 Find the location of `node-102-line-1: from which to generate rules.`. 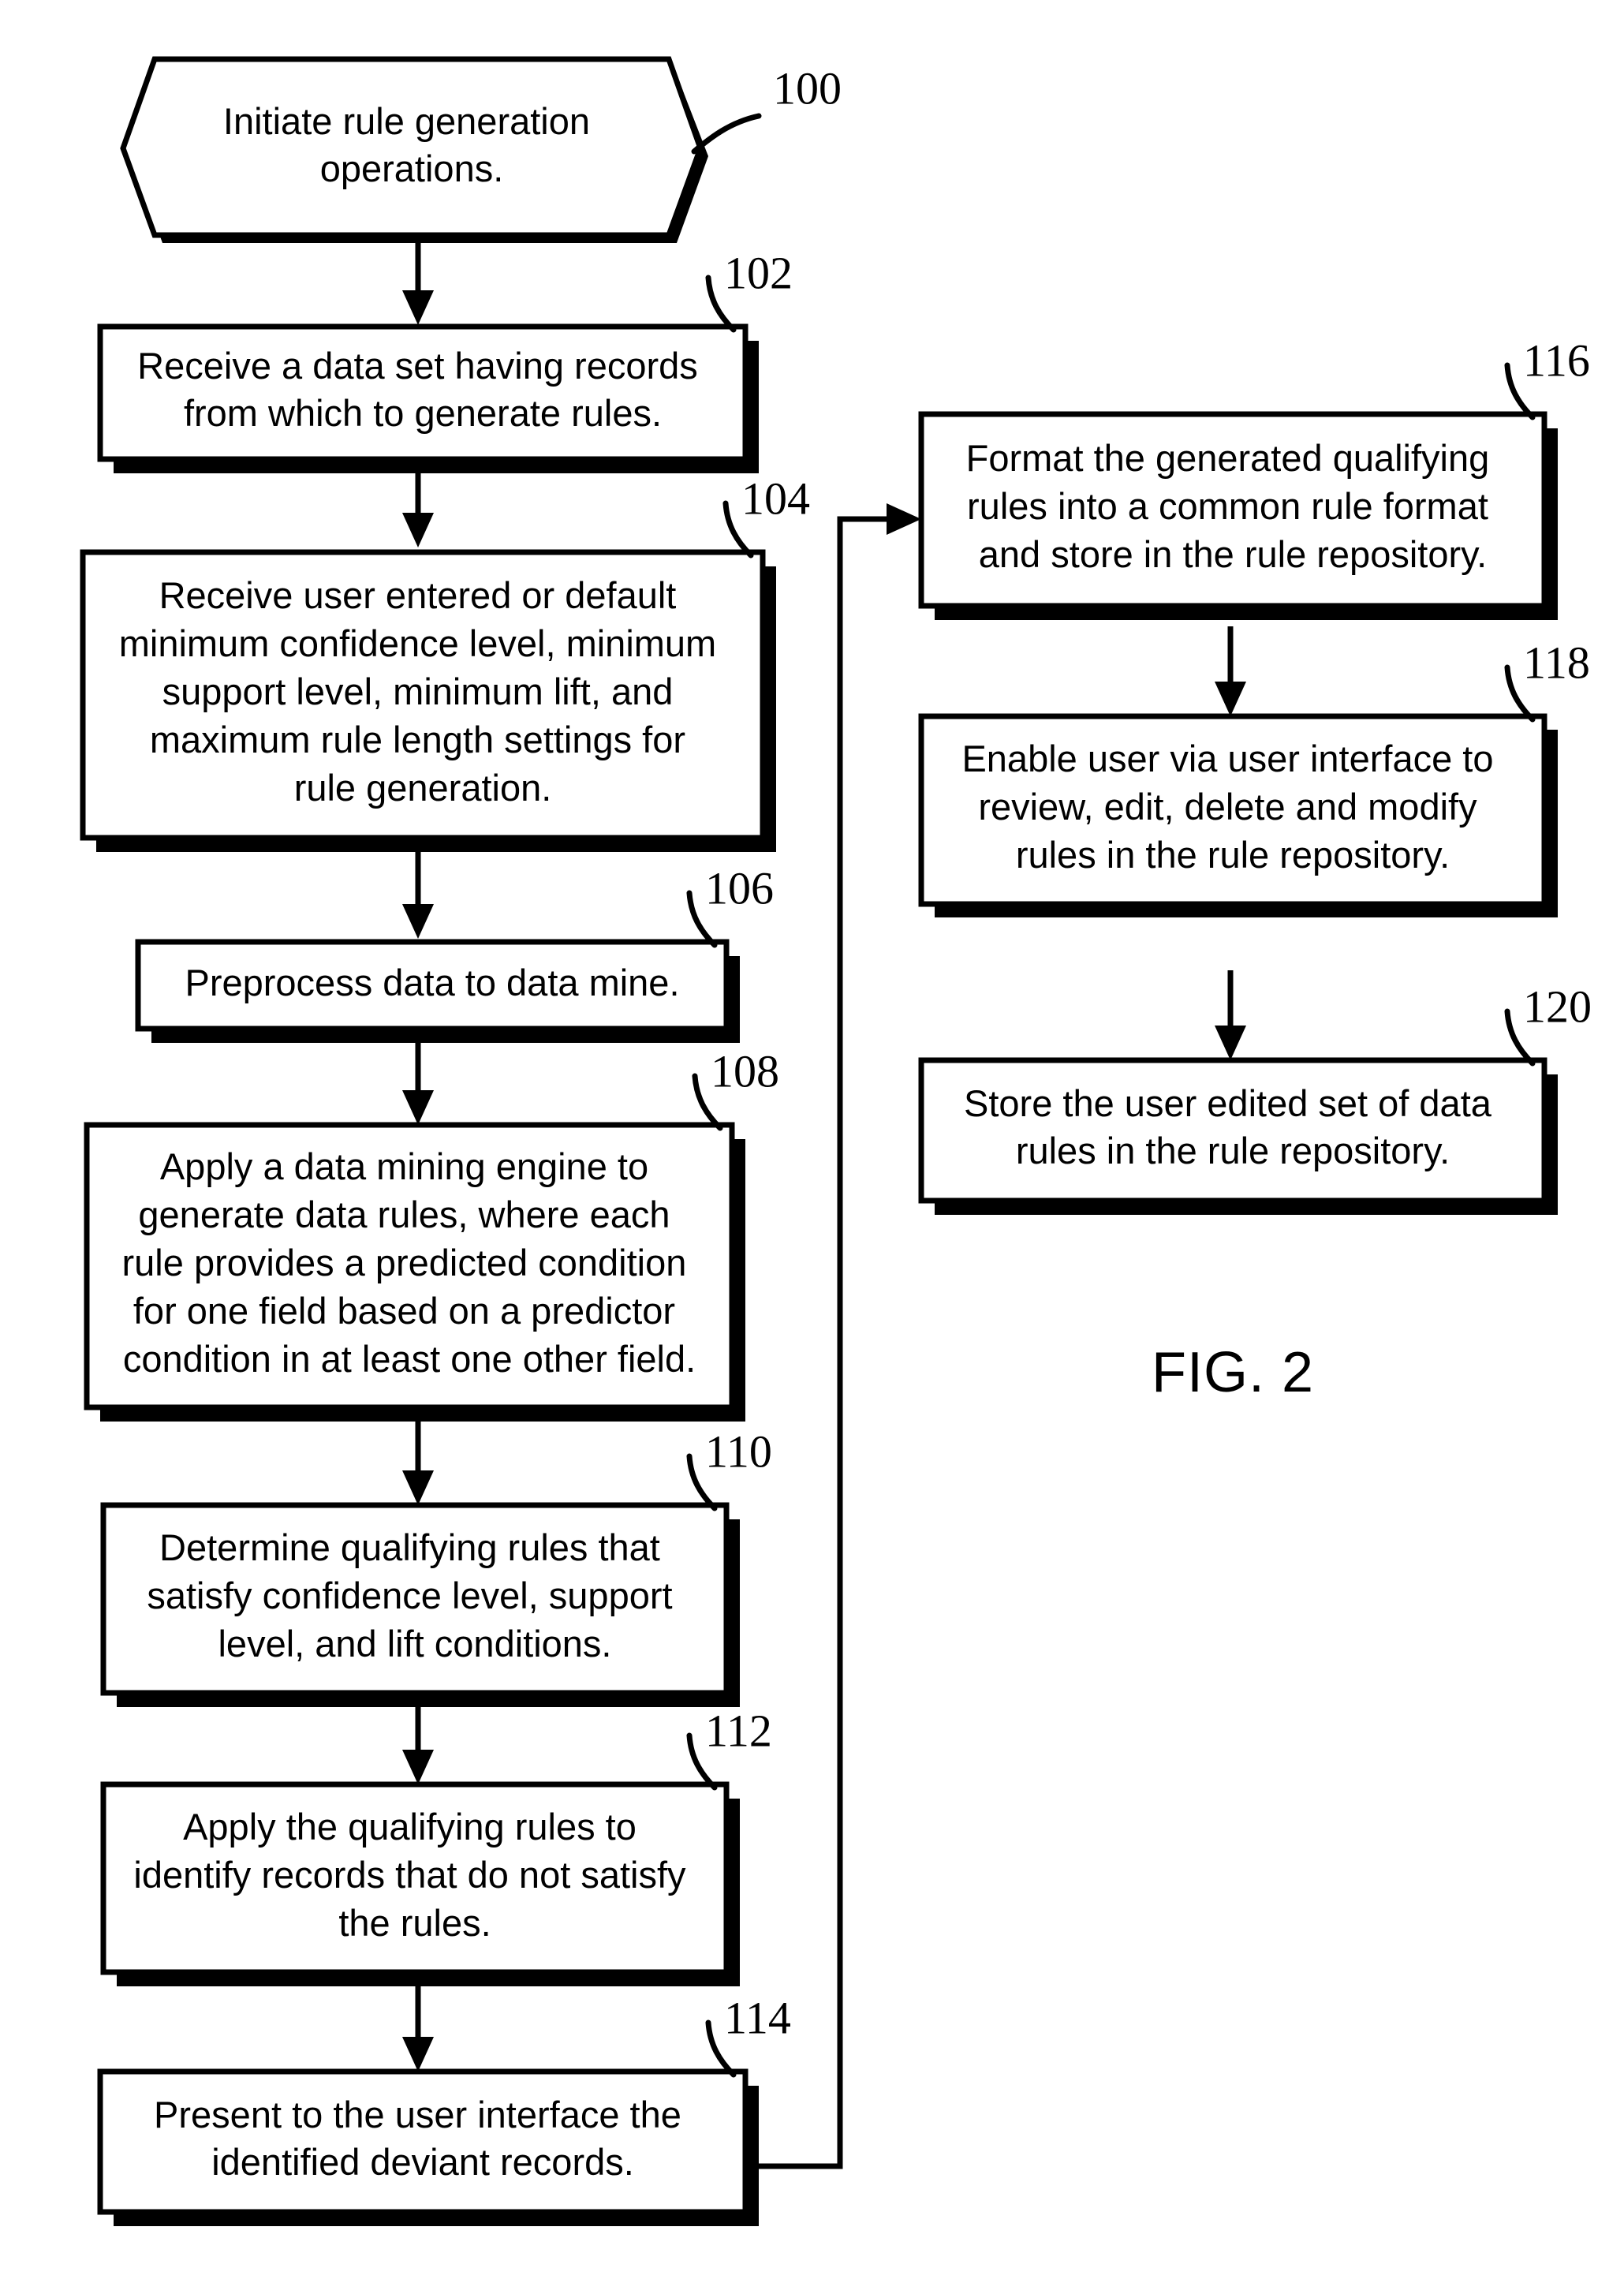

node-102-line-1: from which to generate rules. is located at coordinates (423, 413).